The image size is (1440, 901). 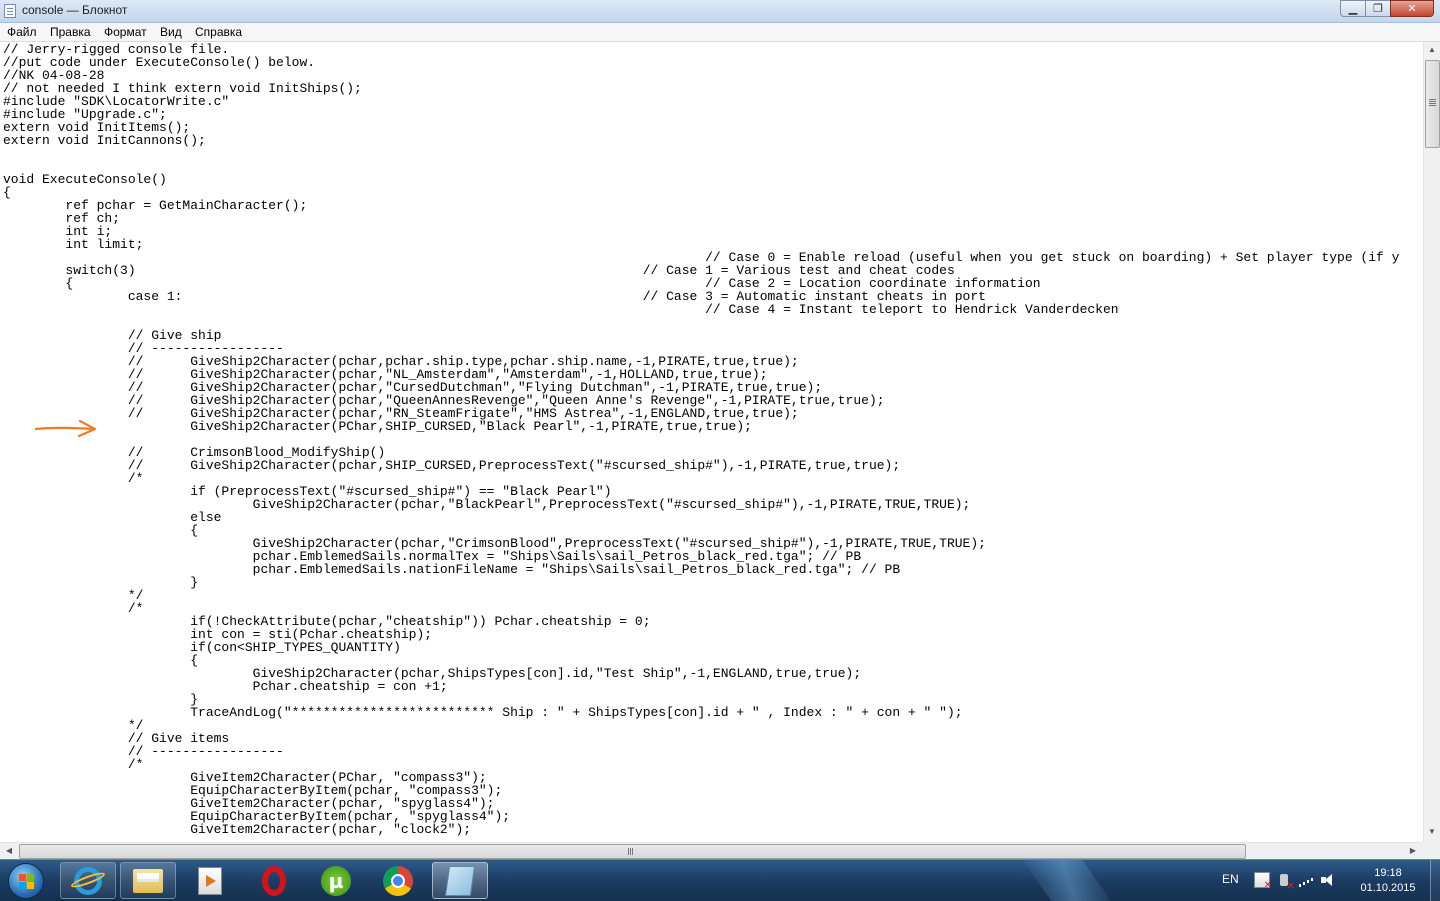 What do you see at coordinates (10, 11) in the screenshot?
I see `notepad-app-icon` at bounding box center [10, 11].